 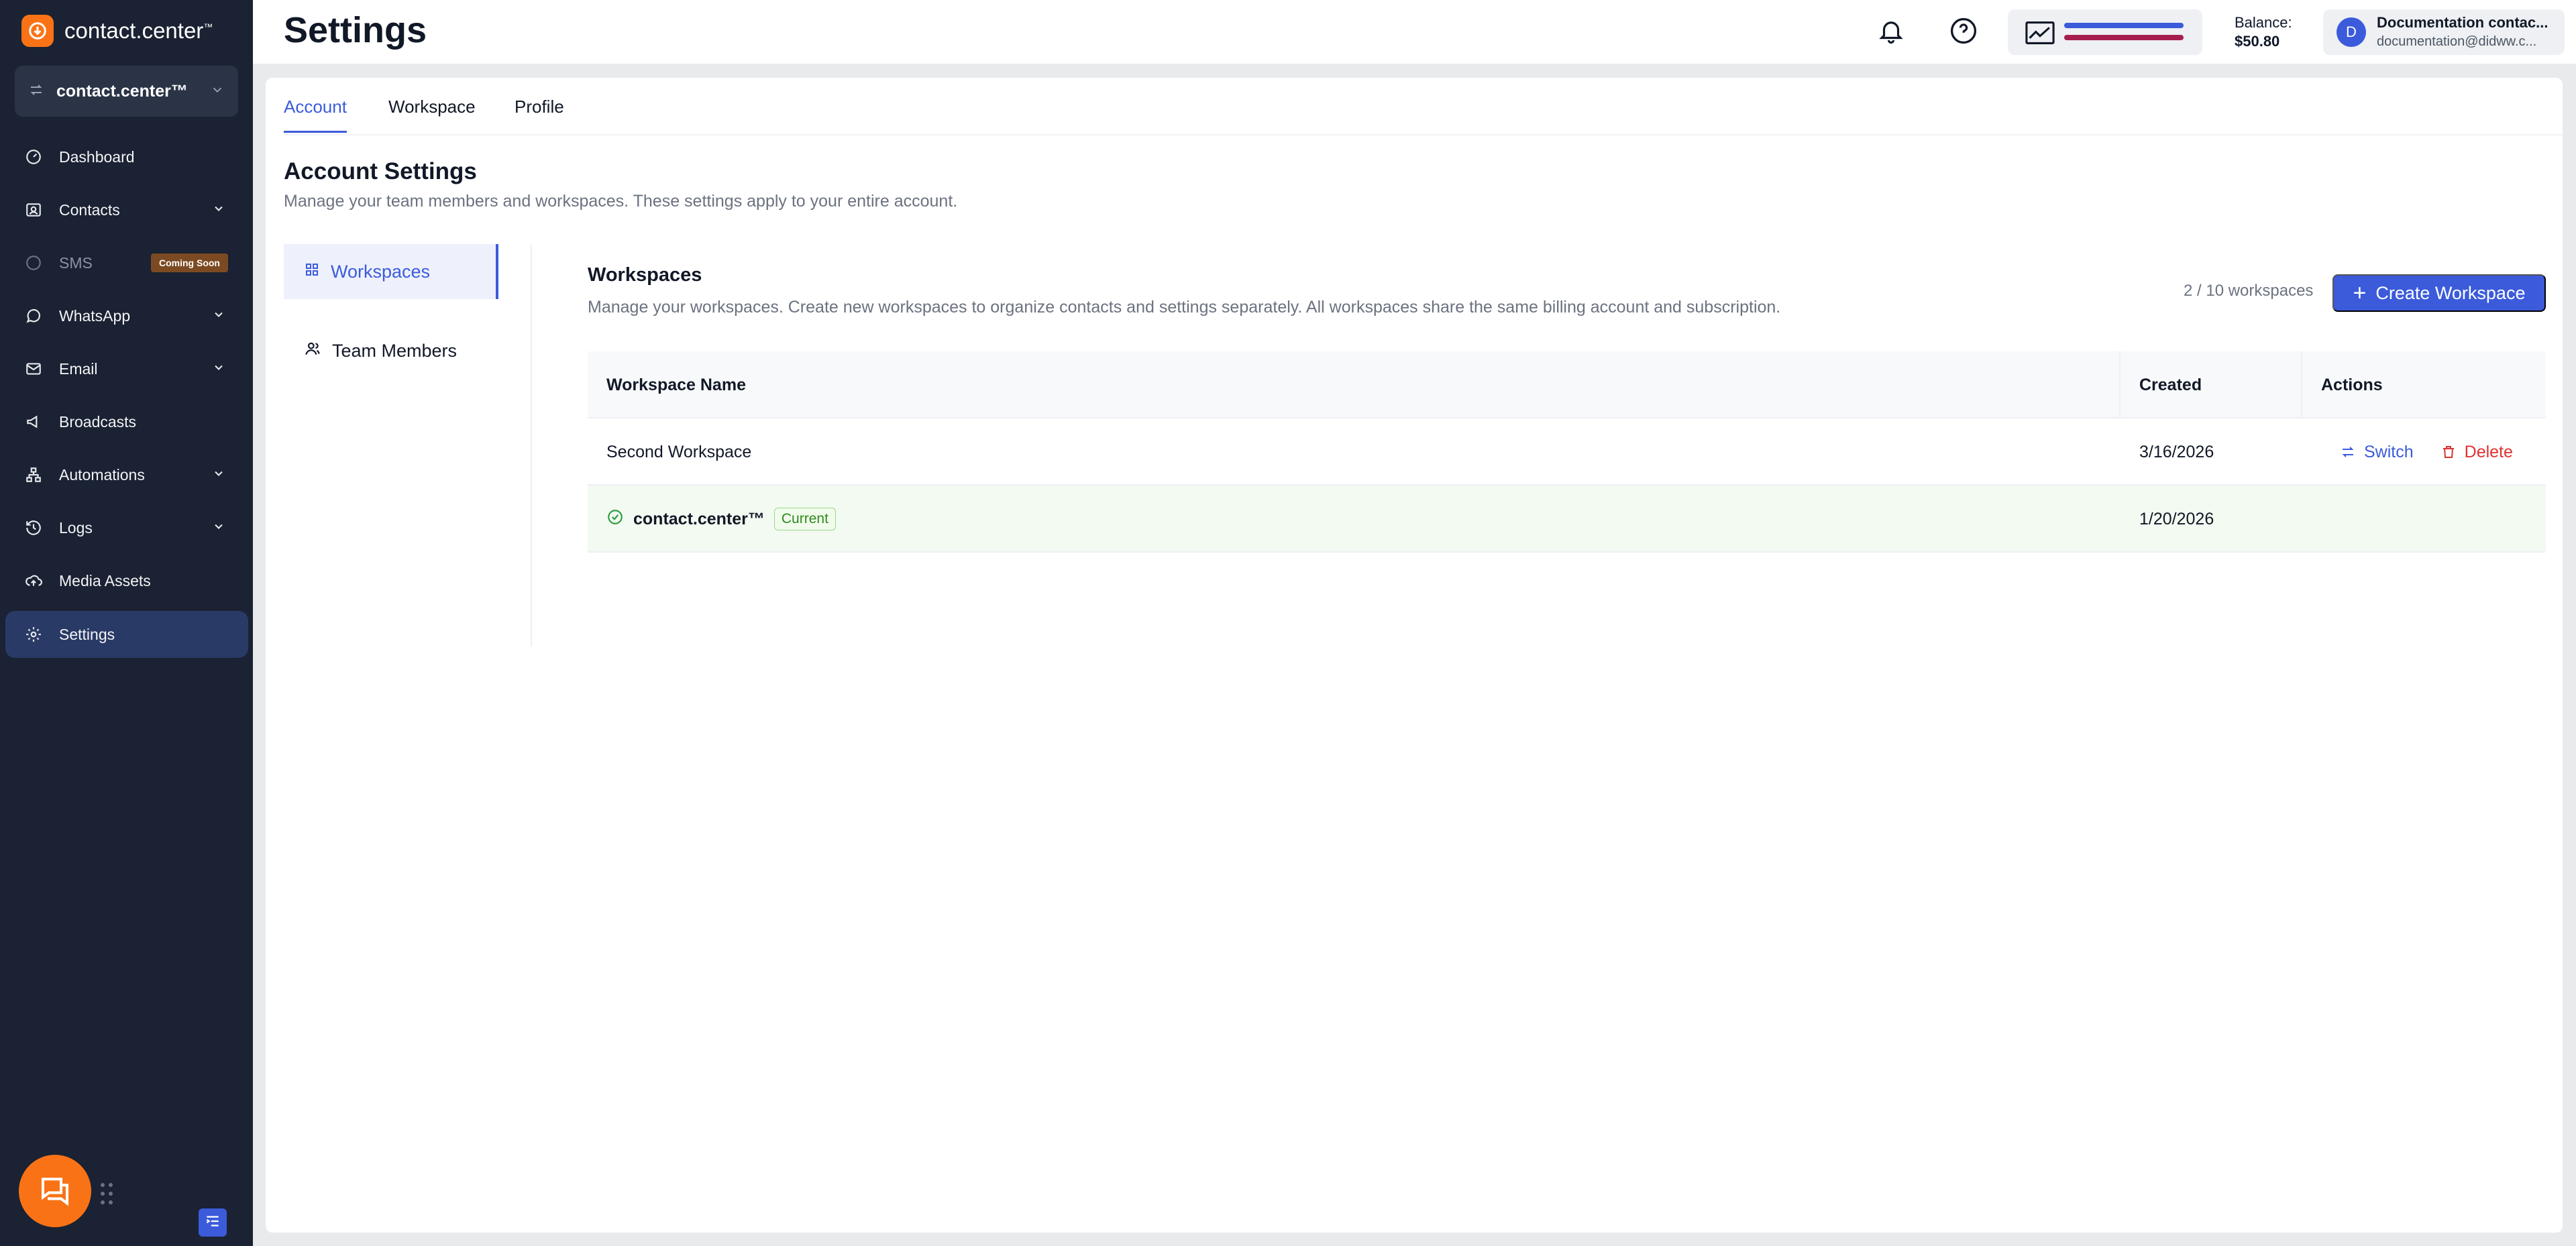 What do you see at coordinates (126, 368) in the screenshot?
I see `sidebar-item-email: Email` at bounding box center [126, 368].